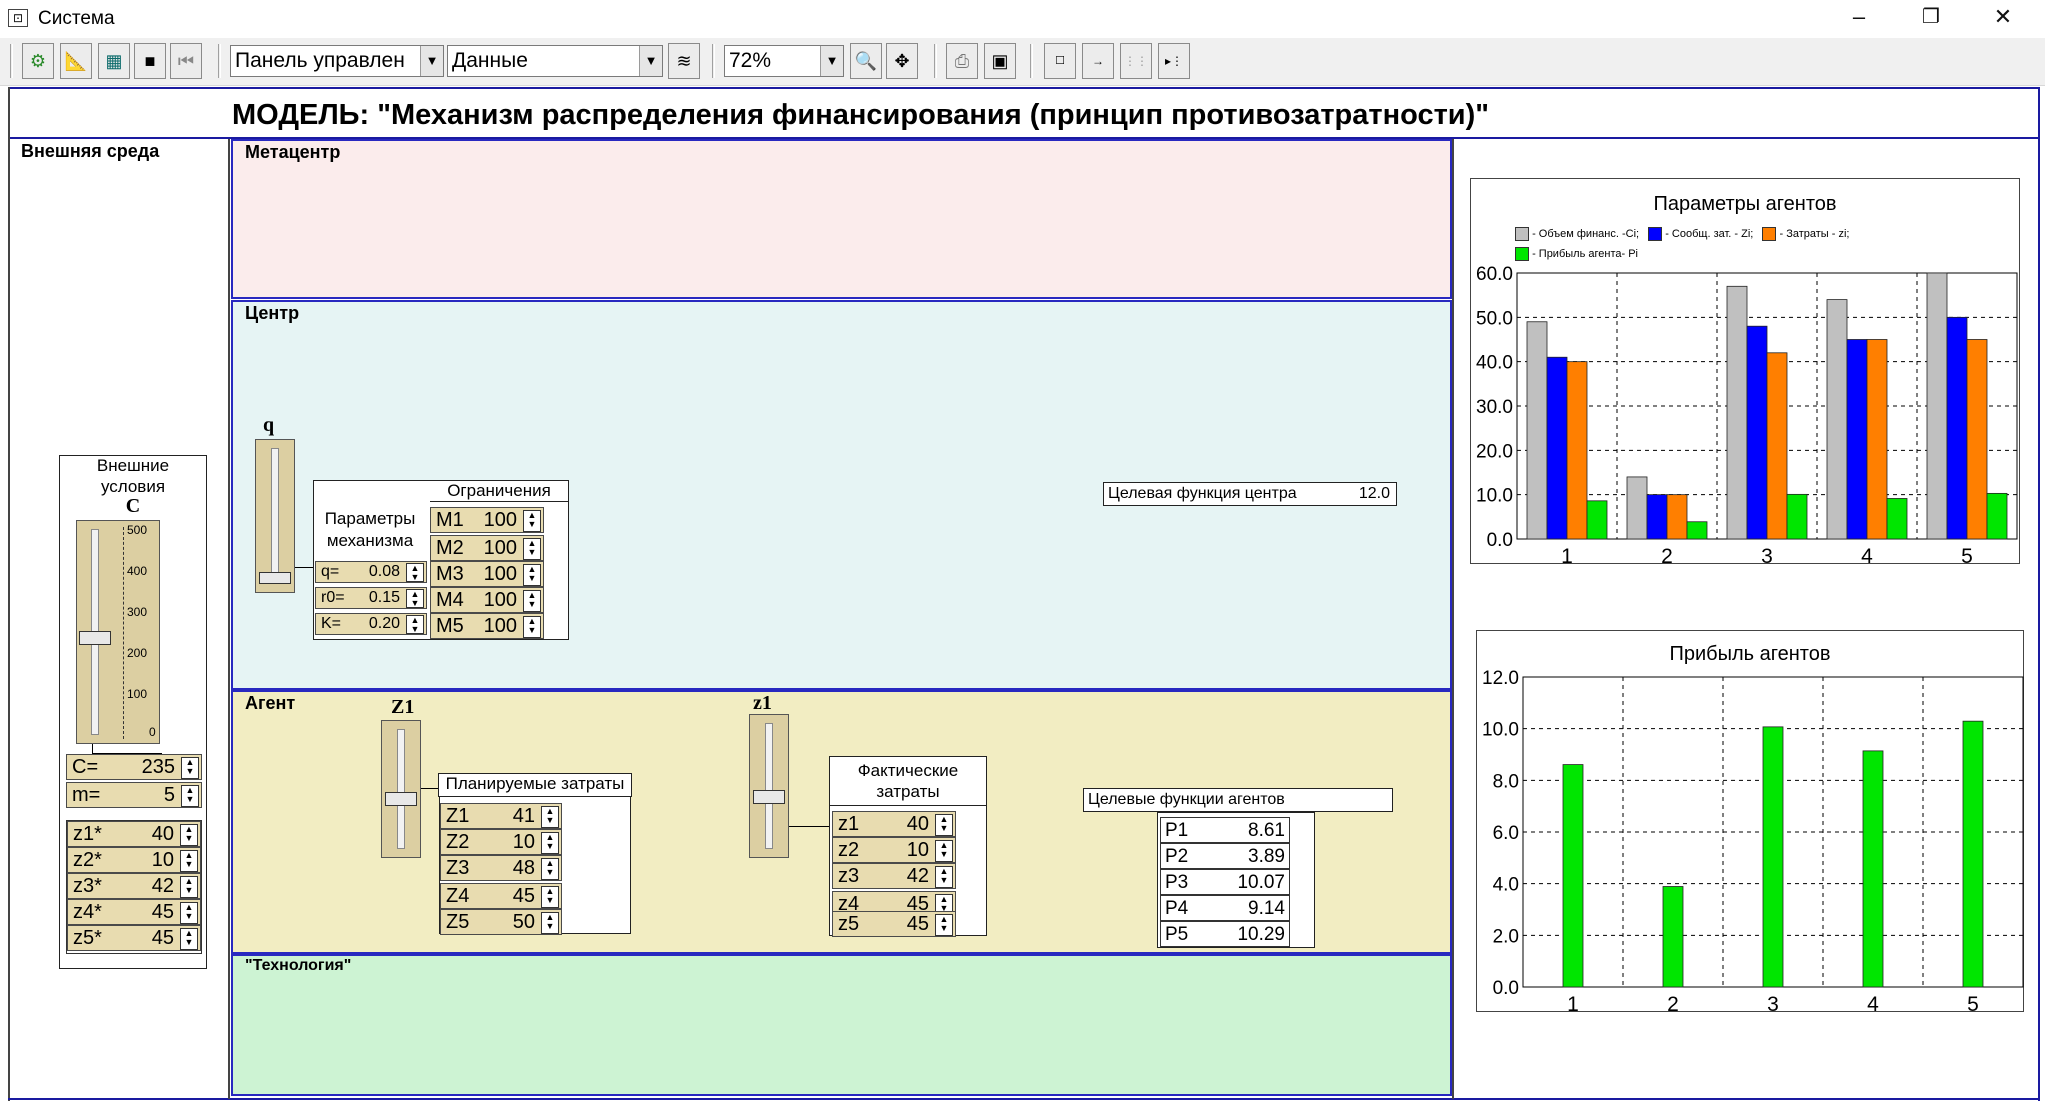 The width and height of the screenshot is (2045, 1103). I want to click on move-icon: ✥, so click(902, 61).